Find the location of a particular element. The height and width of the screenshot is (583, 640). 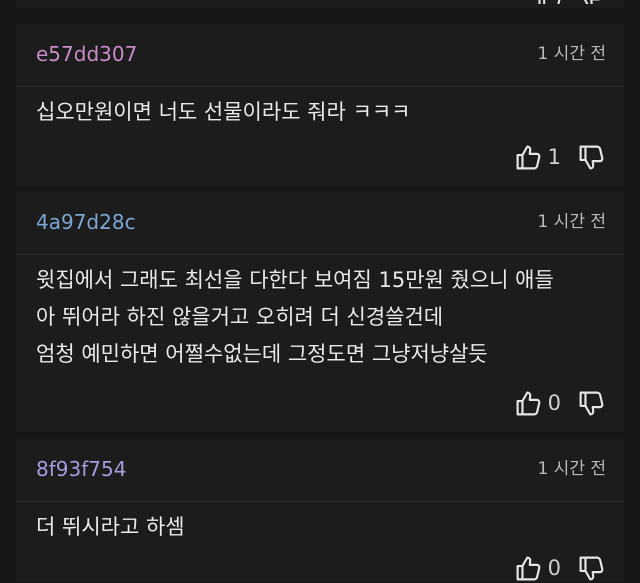

comment-username: e57dd307 is located at coordinates (86, 54).